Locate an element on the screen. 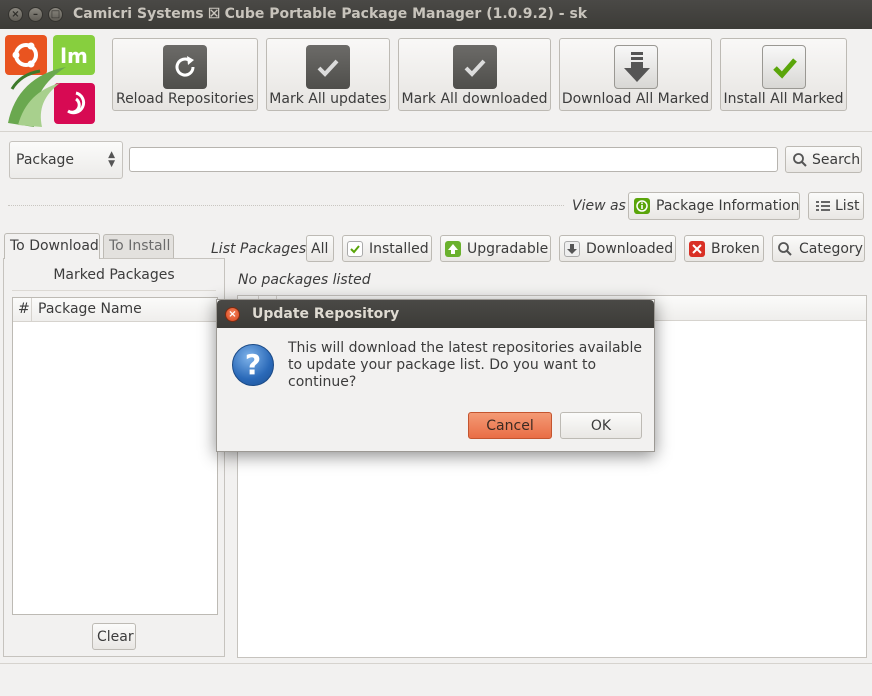  svg-text: lm is located at coordinates (74, 56).